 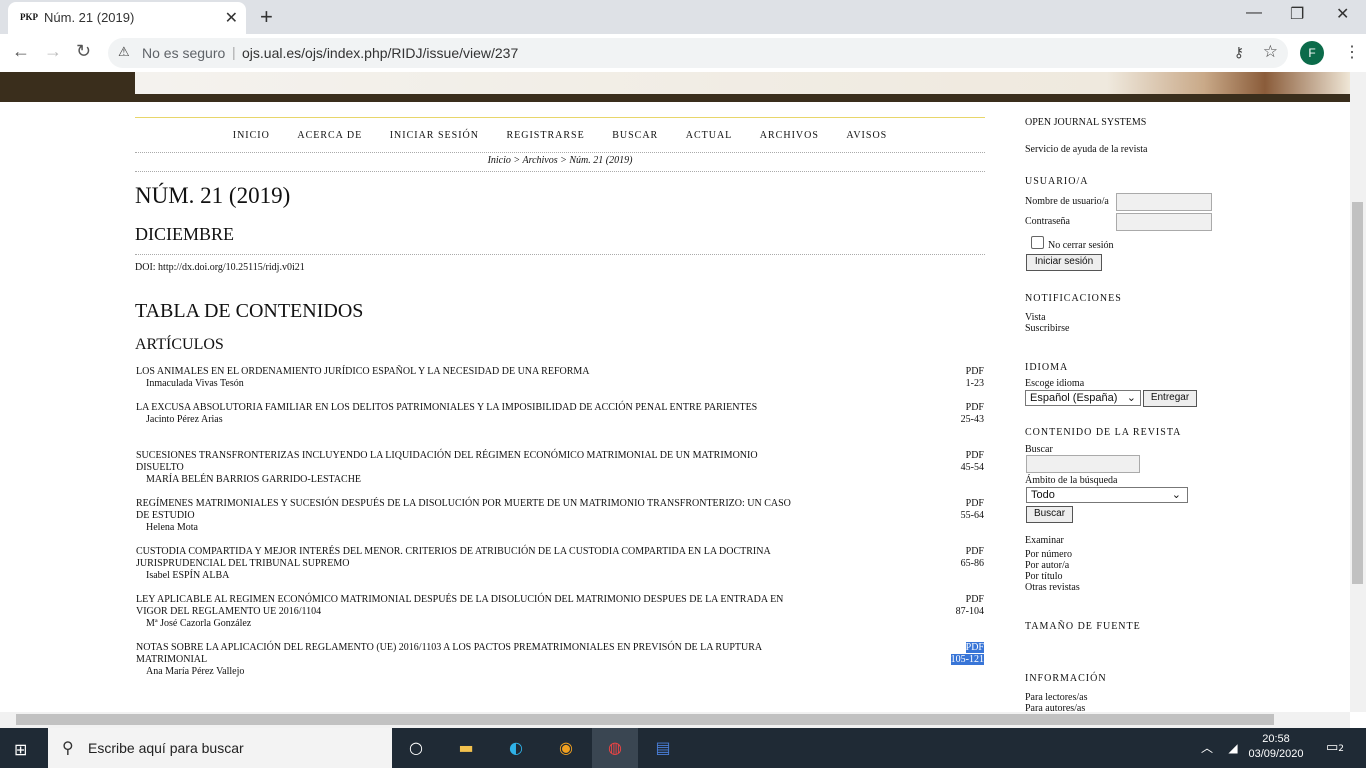 I want to click on search-icon: ⚲, so click(x=68, y=747).